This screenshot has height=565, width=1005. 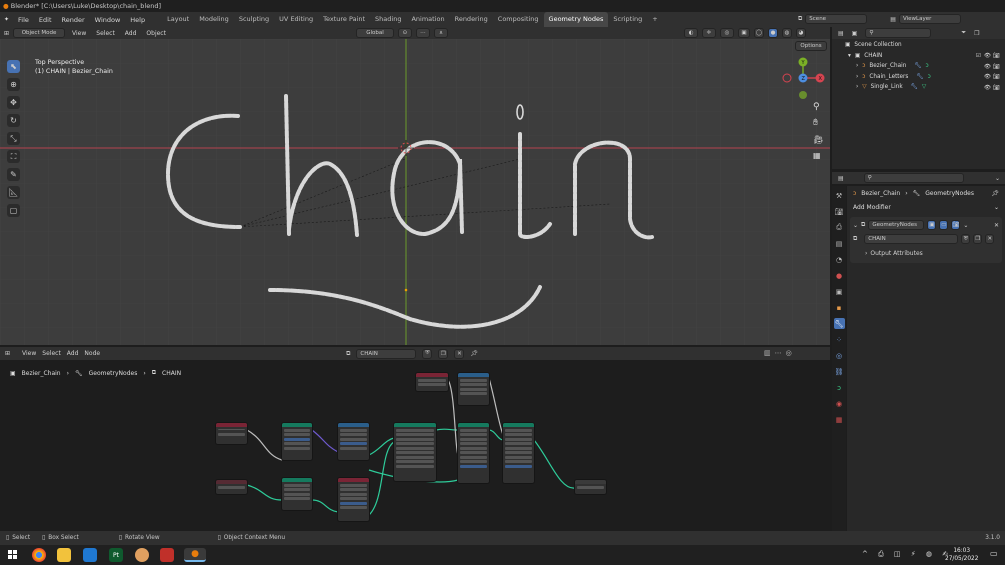 I want to click on chevron-down-icon: ▾, so click(x=849, y=56).